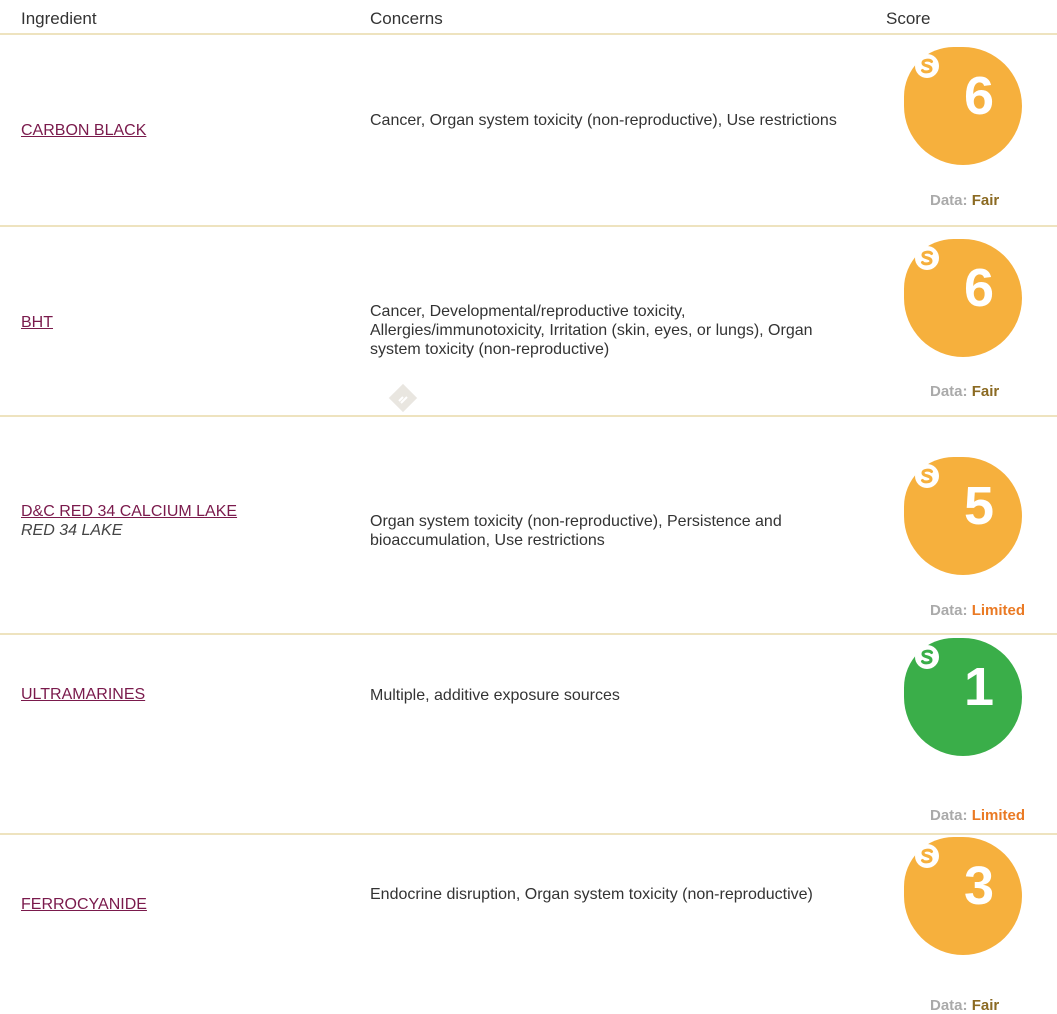 The width and height of the screenshot is (1057, 1014). What do you see at coordinates (129, 521) in the screenshot?
I see `ingredient-cell: D&C RED 34 CALCIUM LAKE RED 34 LAKE` at bounding box center [129, 521].